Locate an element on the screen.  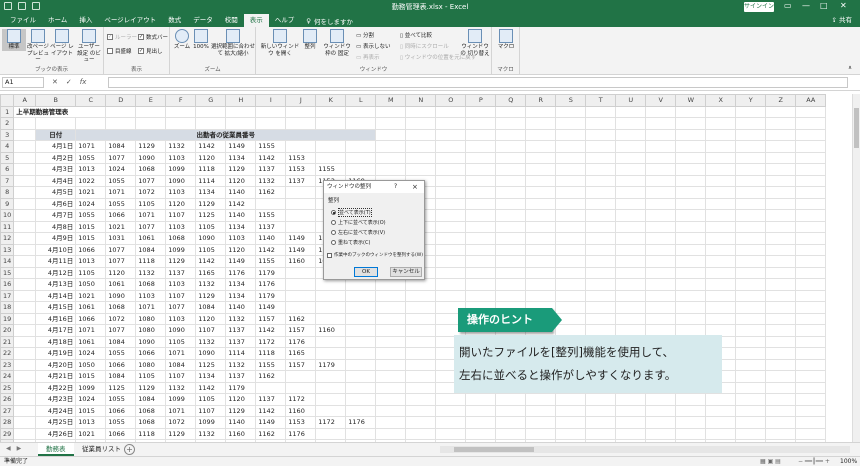
employee-id-cell: 1068 is located at coordinates (151, 284).